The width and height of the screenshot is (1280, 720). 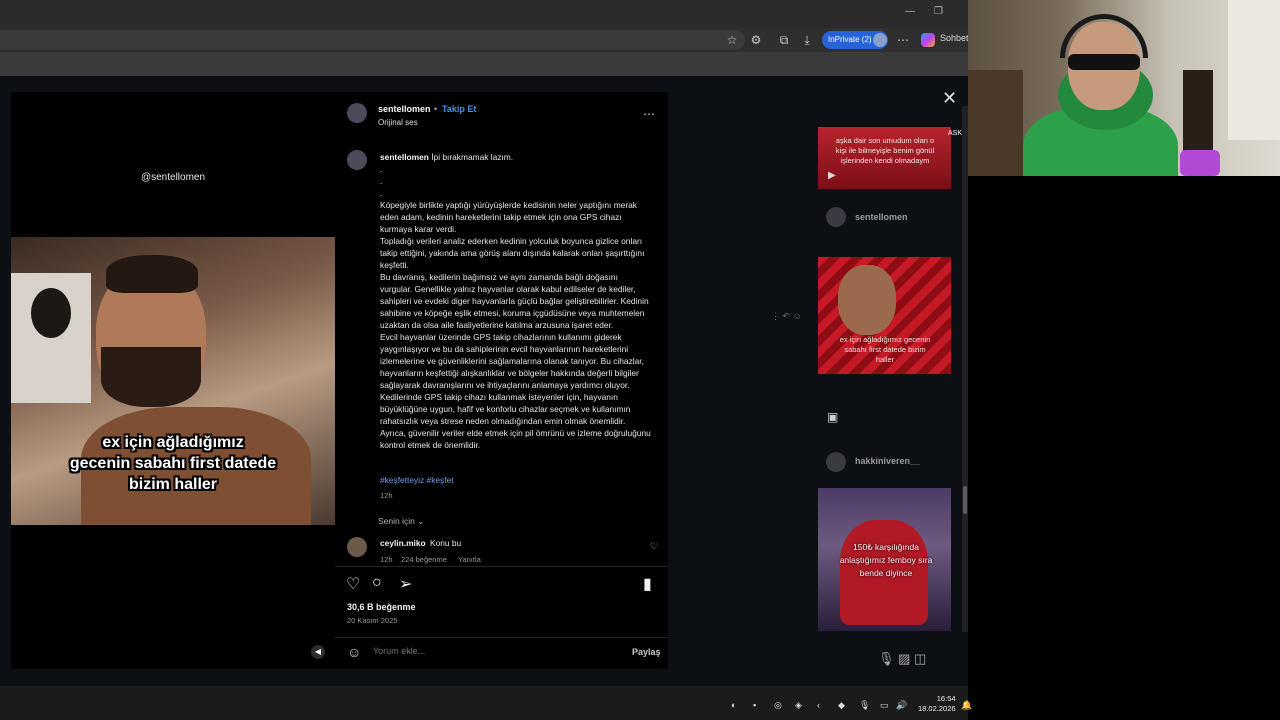 I want to click on person-hair, so click(x=152, y=274).